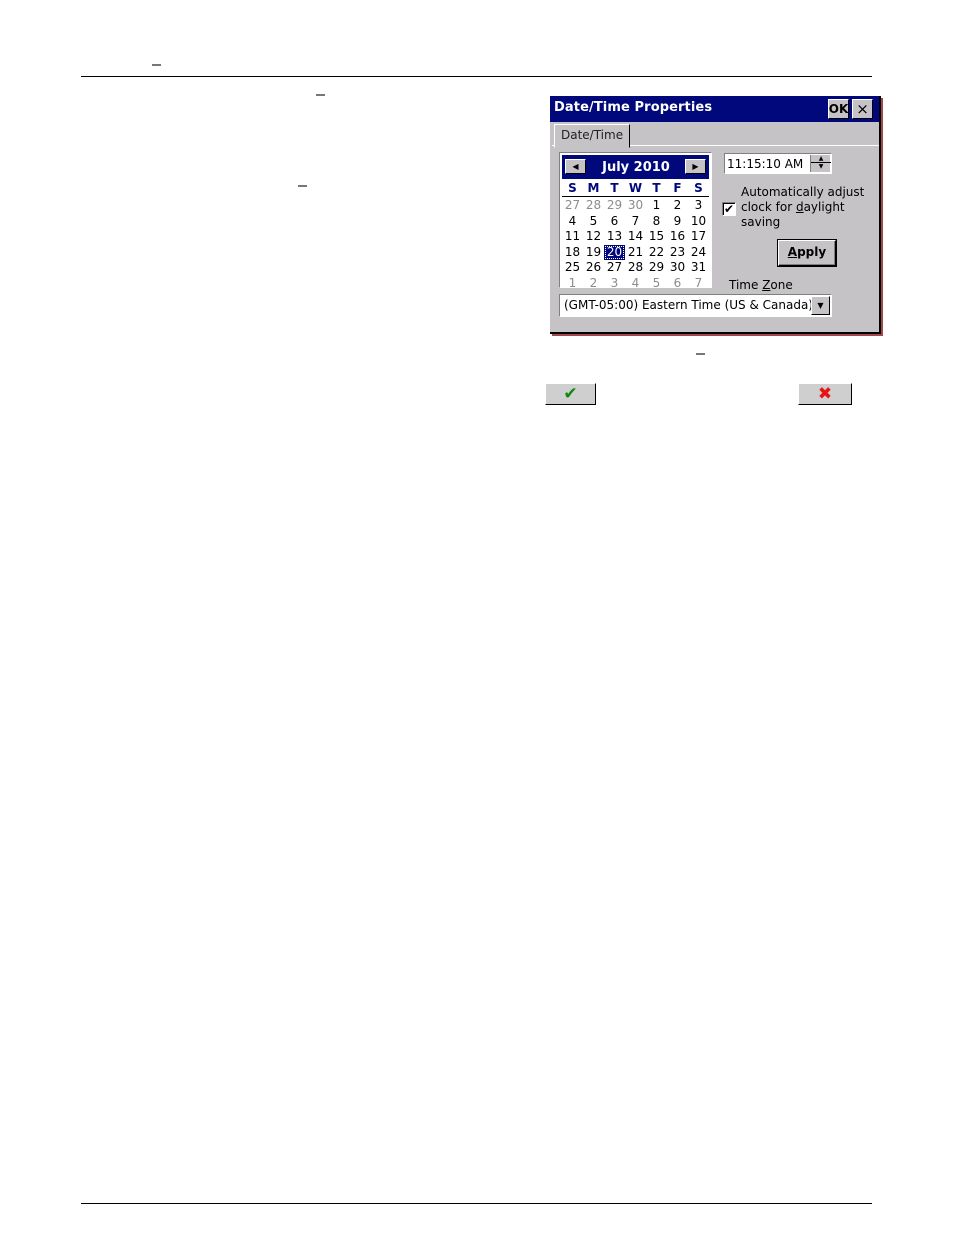 The image size is (954, 1235). Describe the element at coordinates (320, 95) in the screenshot. I see `text-dash` at that location.